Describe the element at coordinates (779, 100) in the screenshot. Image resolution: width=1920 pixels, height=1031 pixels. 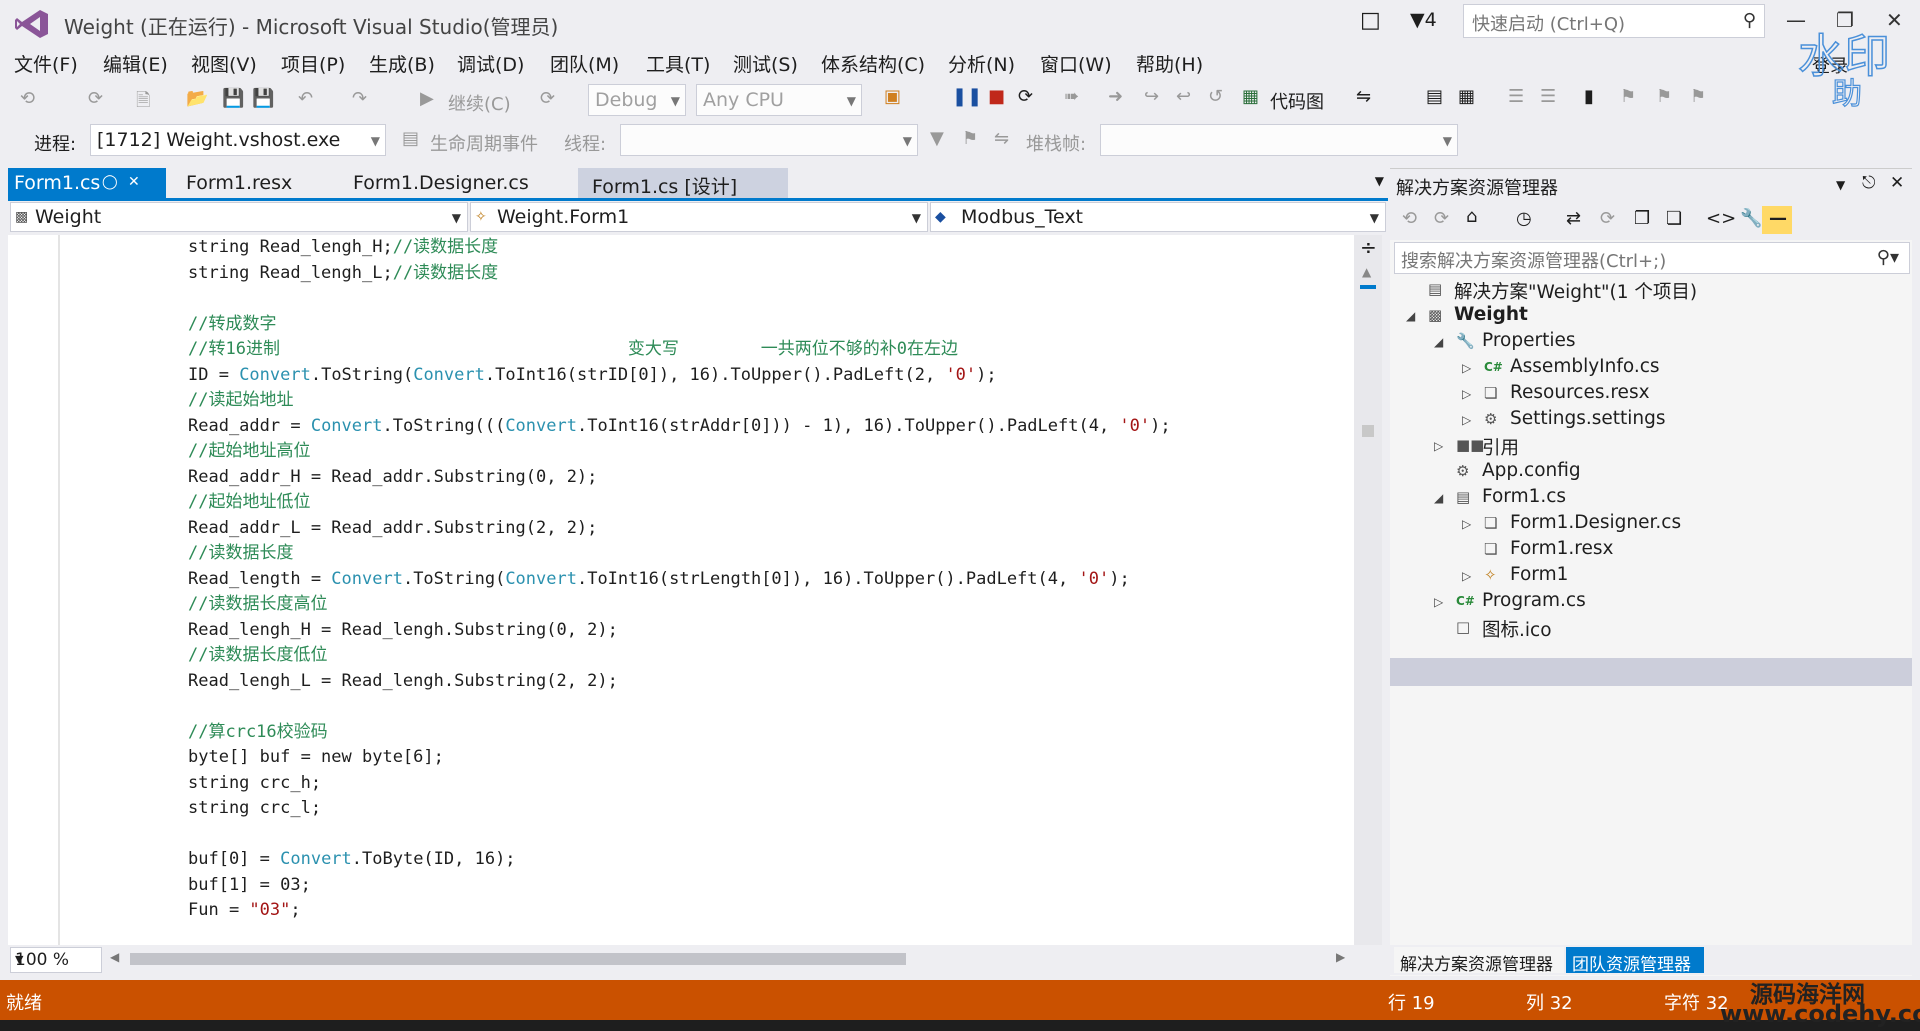
I see `platform-select: Any CPU ▼` at that location.